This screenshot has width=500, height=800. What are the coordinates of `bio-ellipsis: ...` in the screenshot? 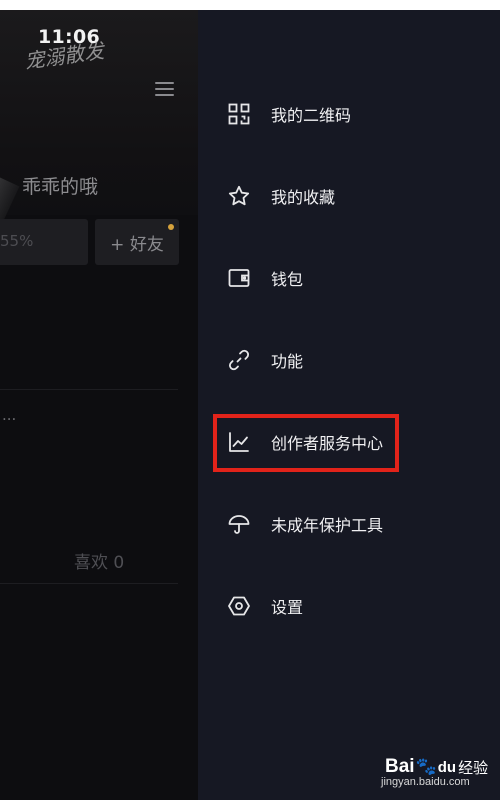 It's located at (9, 415).